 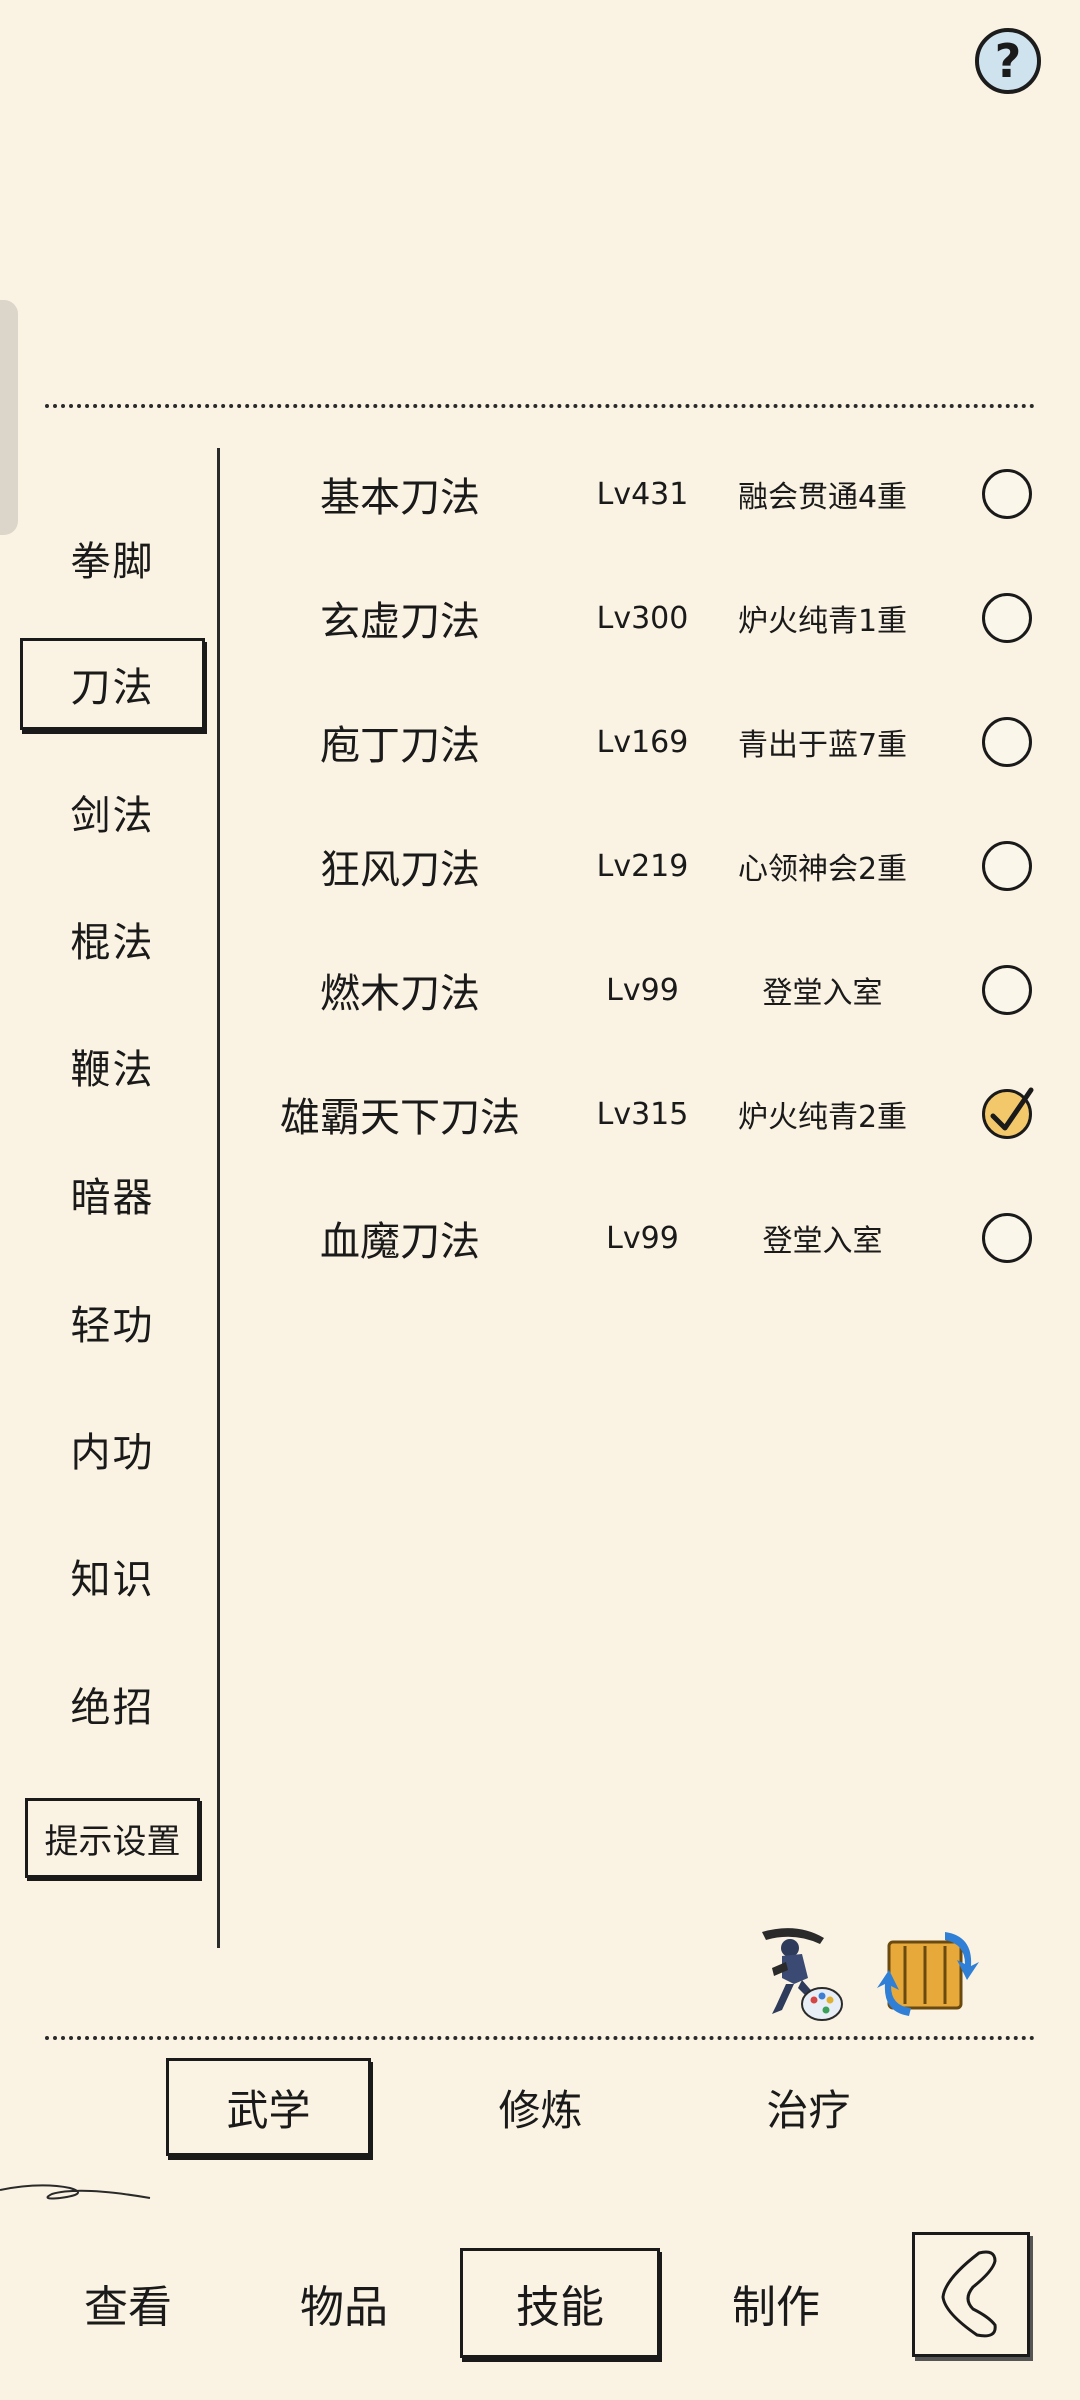 I want to click on skill-row: 基本刀法 Lv431 融会贯通4重, so click(x=645, y=494).